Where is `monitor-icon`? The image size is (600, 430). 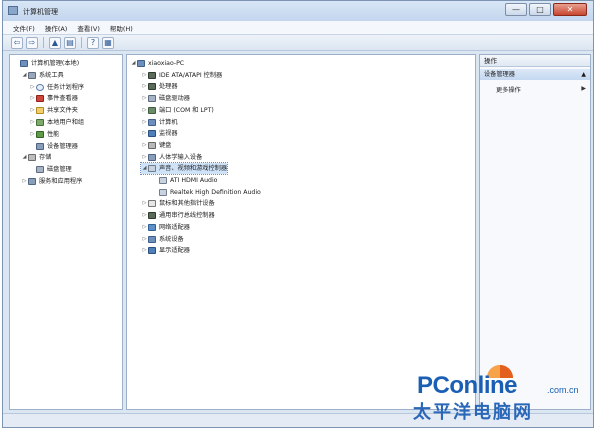
monitor-icon is located at coordinates (152, 134).